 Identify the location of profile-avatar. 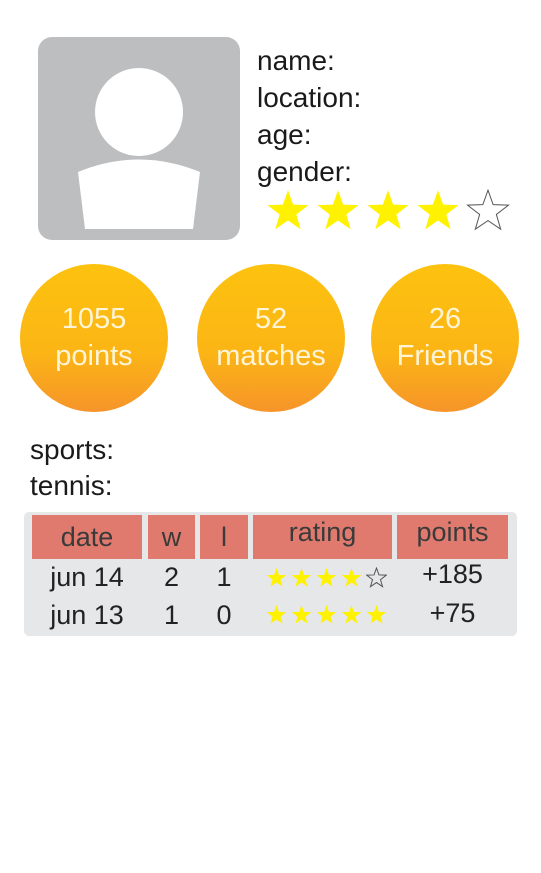
(139, 138).